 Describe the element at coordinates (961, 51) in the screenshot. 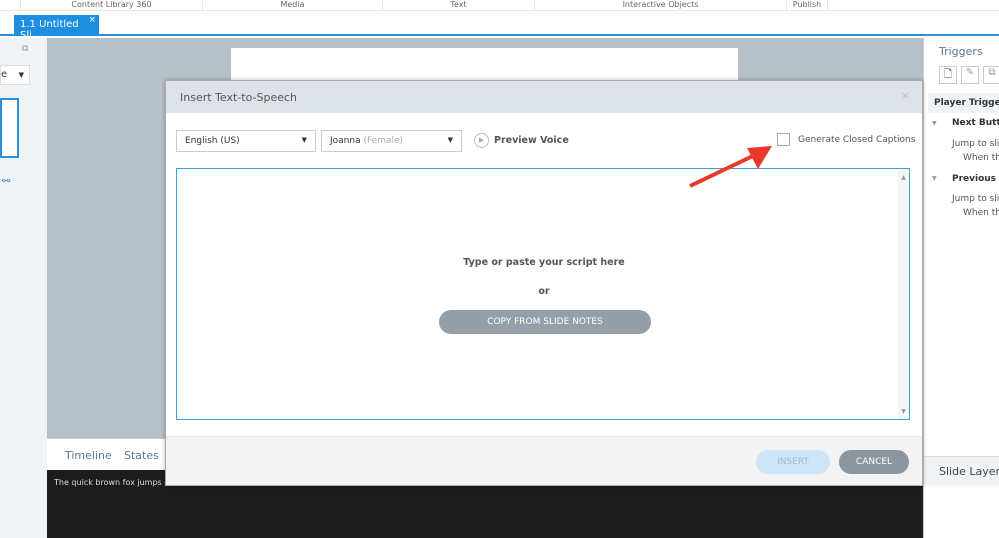

I see `triggers-title: Triggers` at that location.